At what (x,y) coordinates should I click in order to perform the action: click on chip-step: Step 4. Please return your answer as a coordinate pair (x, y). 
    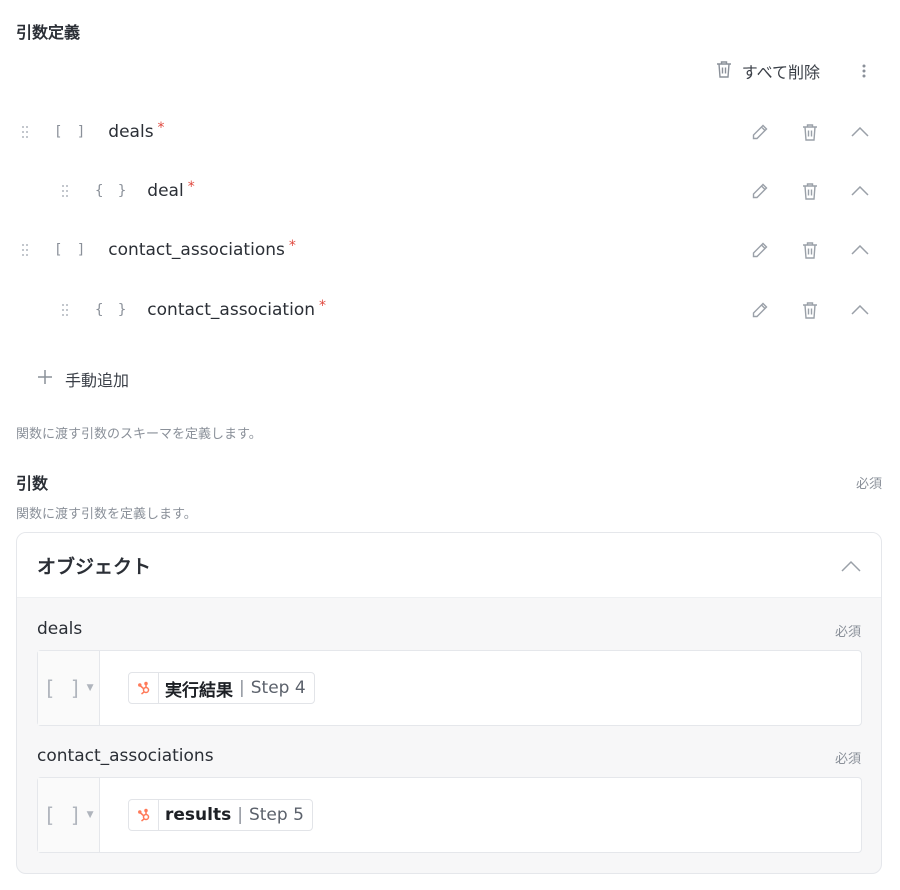
    Looking at the image, I should click on (278, 688).